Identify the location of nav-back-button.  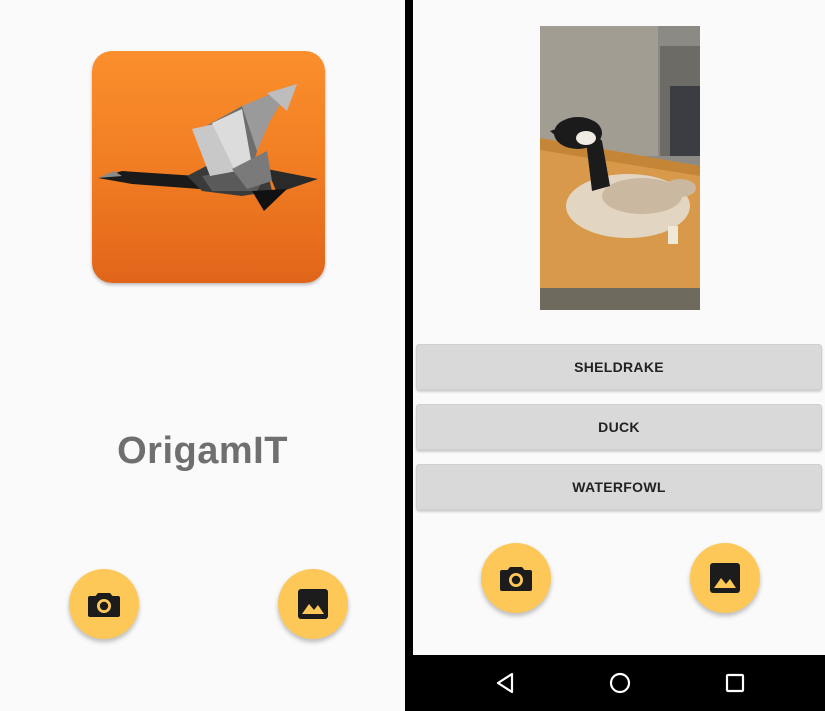
(506, 683).